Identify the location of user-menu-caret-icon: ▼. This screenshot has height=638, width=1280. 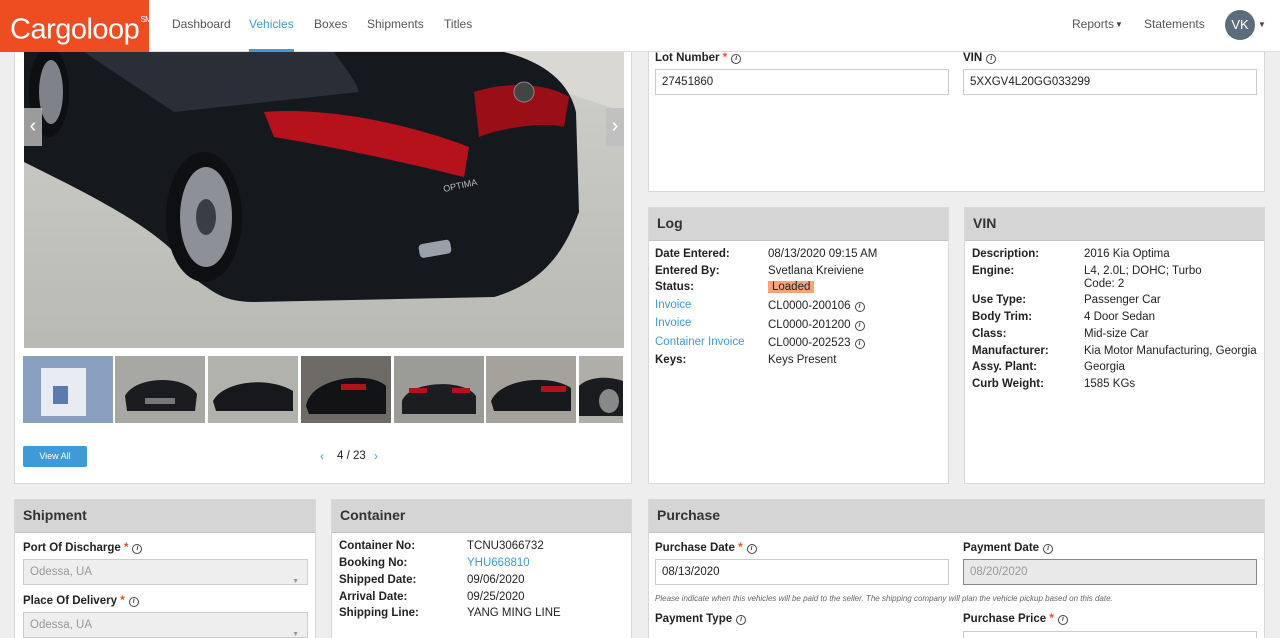
(1262, 24).